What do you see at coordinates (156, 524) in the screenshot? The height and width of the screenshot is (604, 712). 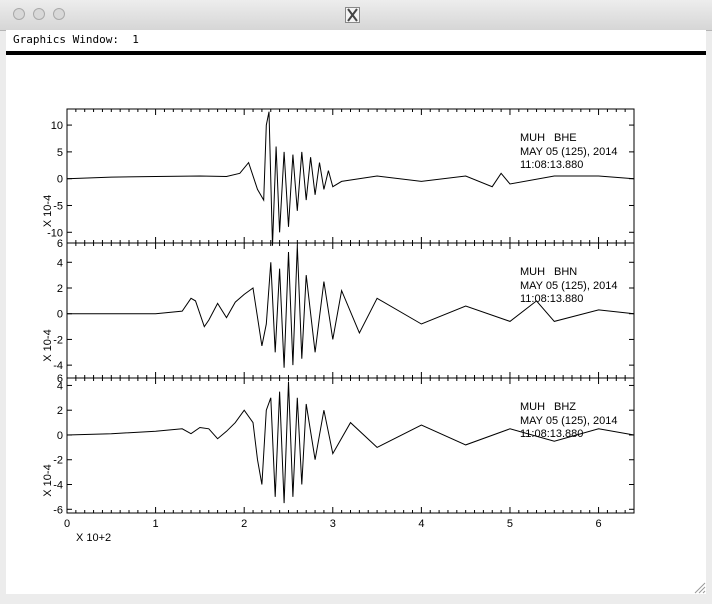 I see `x-tick-label: 1` at bounding box center [156, 524].